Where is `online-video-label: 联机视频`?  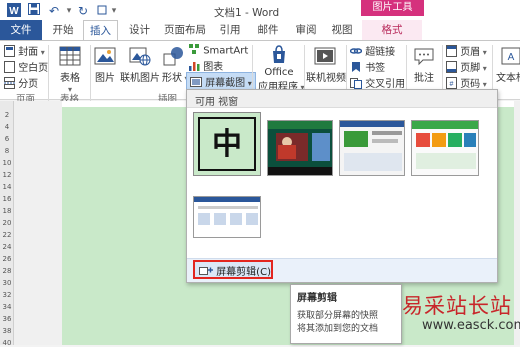
online-video-label: 联机视频 is located at coordinates (326, 78).